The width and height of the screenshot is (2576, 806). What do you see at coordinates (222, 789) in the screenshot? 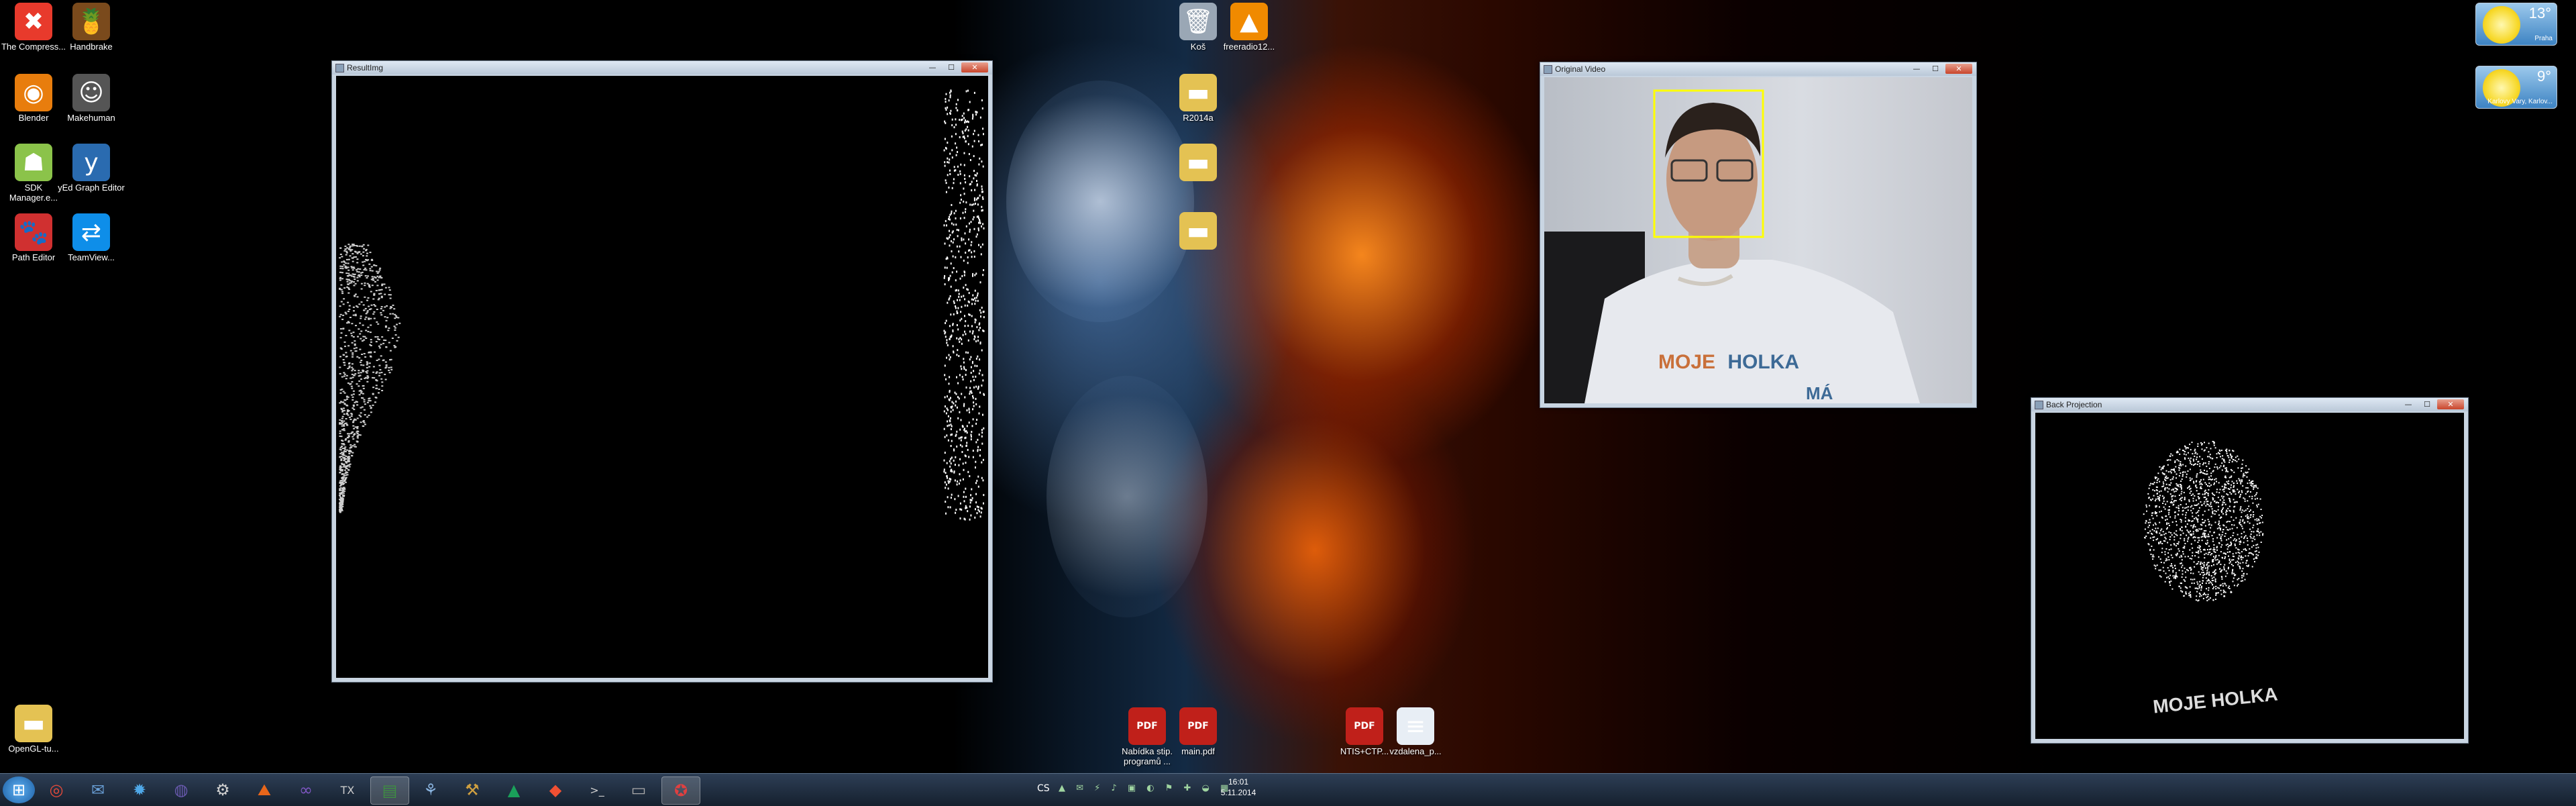
I see `taskbar-app-button: ⚙` at bounding box center [222, 789].